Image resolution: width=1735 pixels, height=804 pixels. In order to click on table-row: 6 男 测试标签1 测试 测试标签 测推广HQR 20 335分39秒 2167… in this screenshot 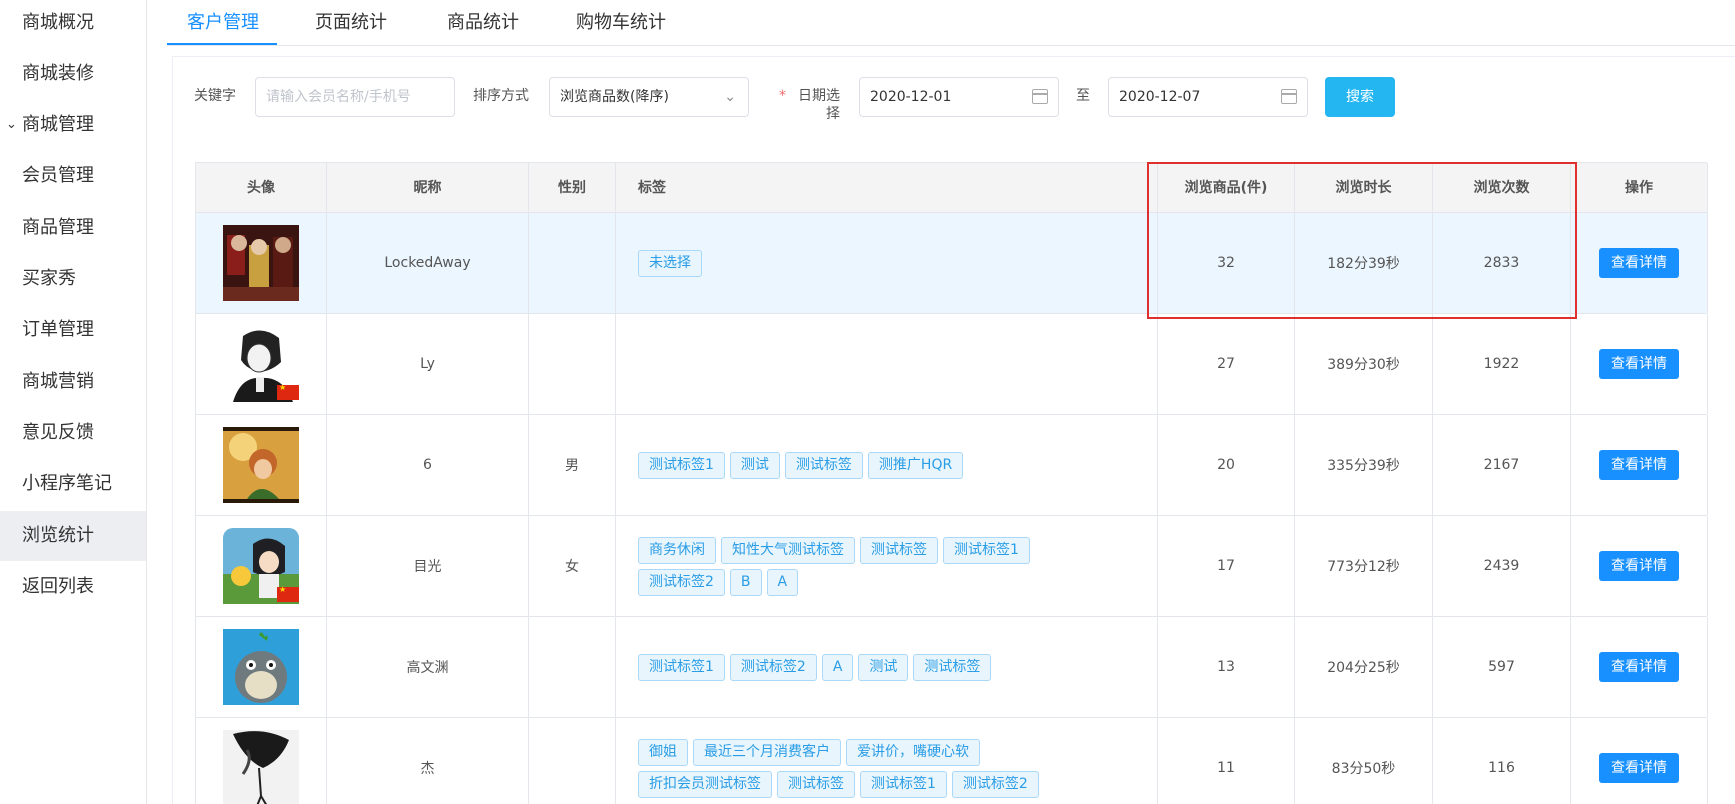, I will do `click(952, 465)`.